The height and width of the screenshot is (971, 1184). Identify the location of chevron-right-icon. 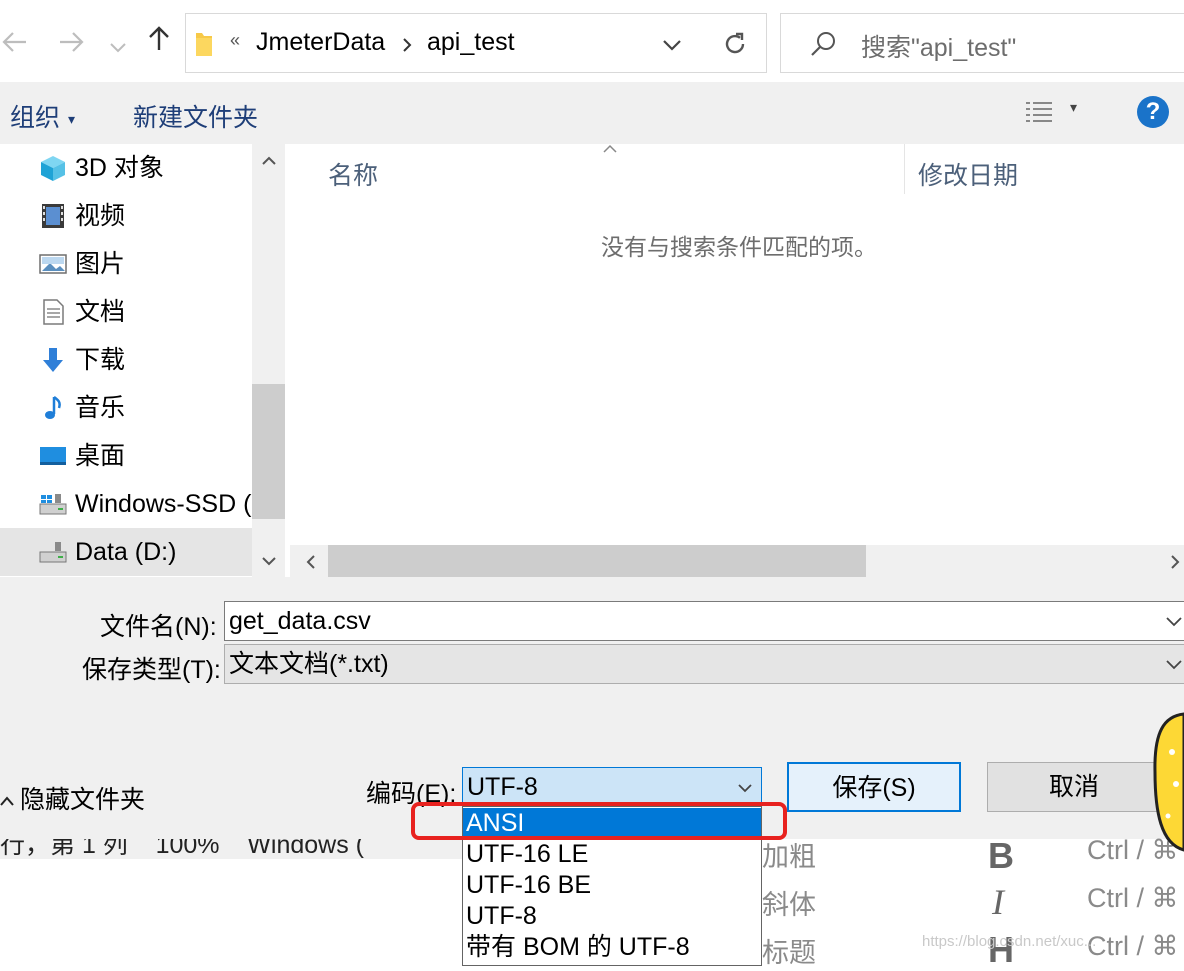
(407, 45).